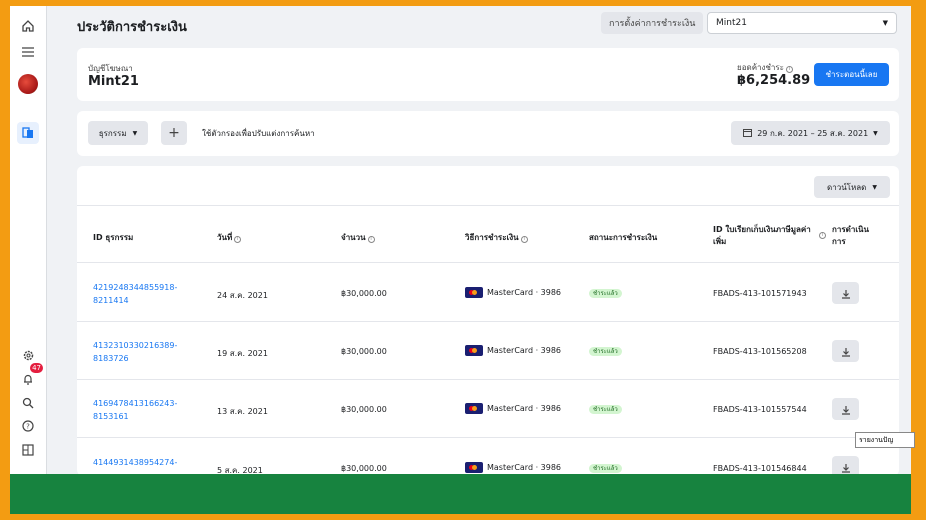 This screenshot has width=926, height=520. Describe the element at coordinates (229, 237) in the screenshot. I see `header-date: วันที่ i` at that location.